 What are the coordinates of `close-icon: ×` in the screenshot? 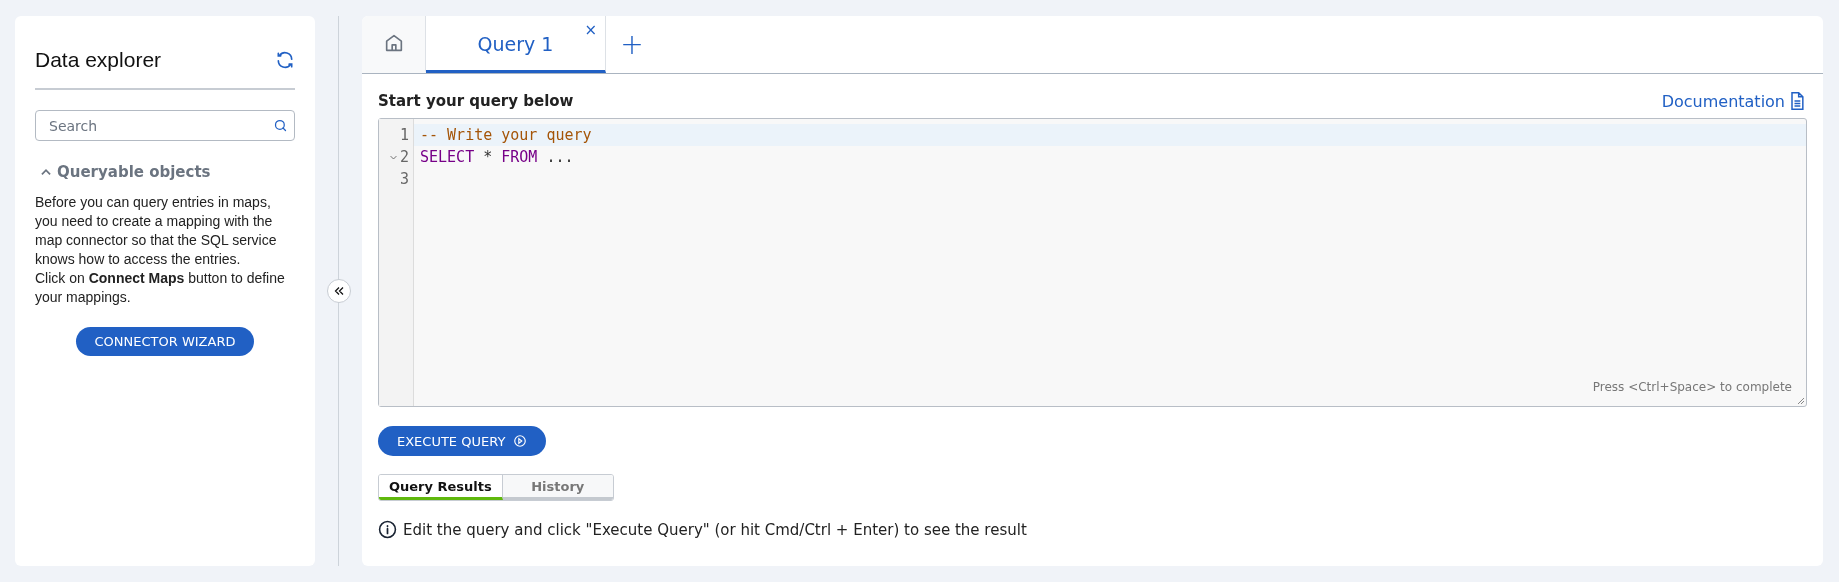 It's located at (590, 30).